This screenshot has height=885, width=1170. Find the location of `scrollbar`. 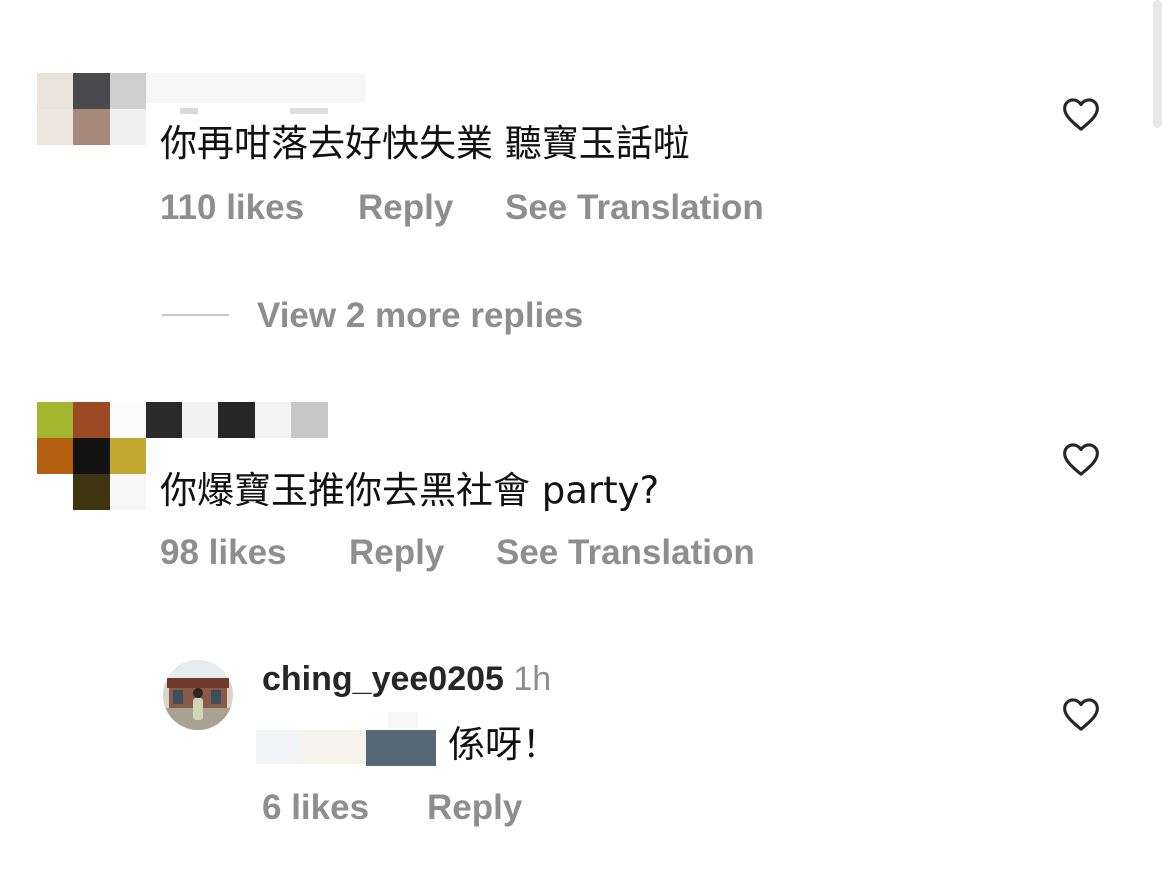

scrollbar is located at coordinates (1157, 64).